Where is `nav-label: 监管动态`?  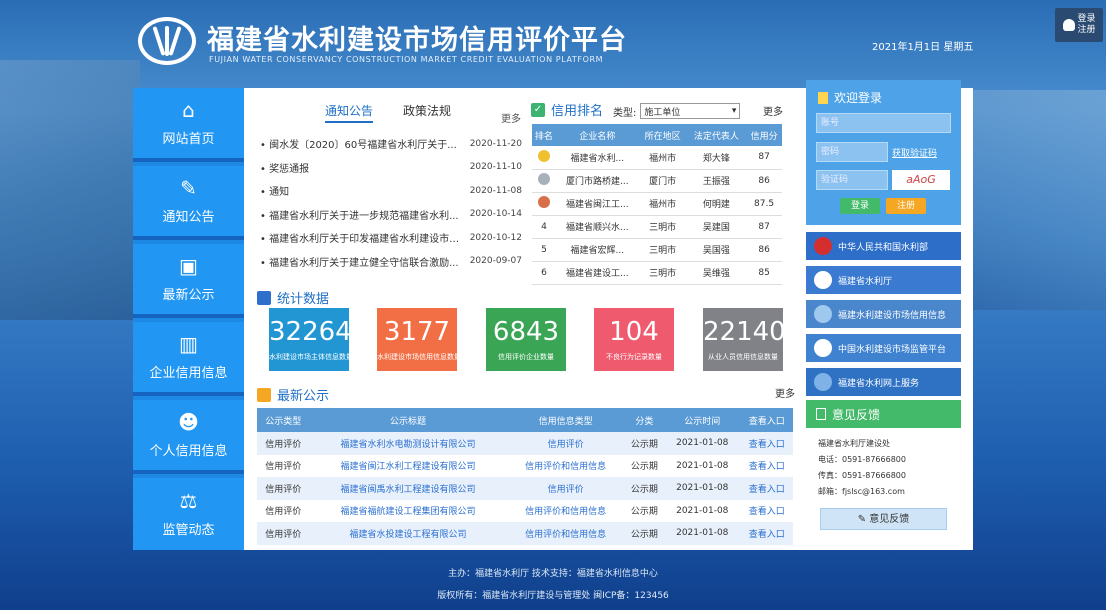
nav-label: 监管动态 is located at coordinates (188, 530).